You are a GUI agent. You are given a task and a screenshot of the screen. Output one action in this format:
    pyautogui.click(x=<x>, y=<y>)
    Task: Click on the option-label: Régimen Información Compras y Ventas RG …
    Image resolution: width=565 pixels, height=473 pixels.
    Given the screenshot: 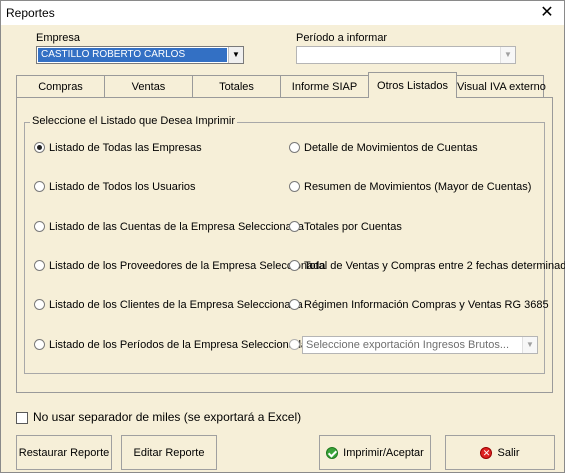 What is the action you would take?
    pyautogui.click(x=426, y=305)
    